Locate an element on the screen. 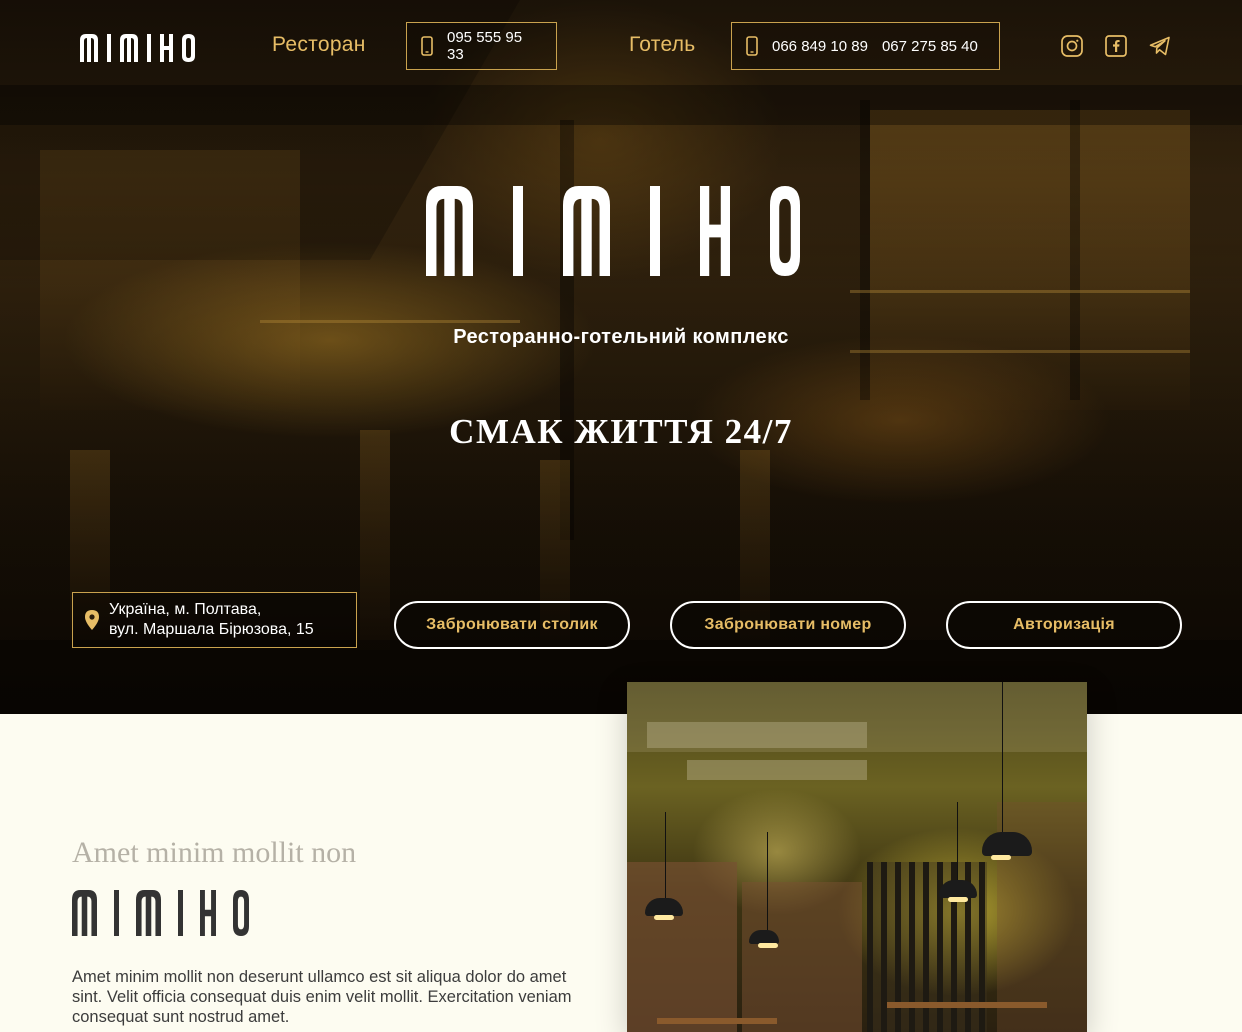 The image size is (1242, 1032). restaurant-phone-box: 095 555 95 33 is located at coordinates (481, 46).